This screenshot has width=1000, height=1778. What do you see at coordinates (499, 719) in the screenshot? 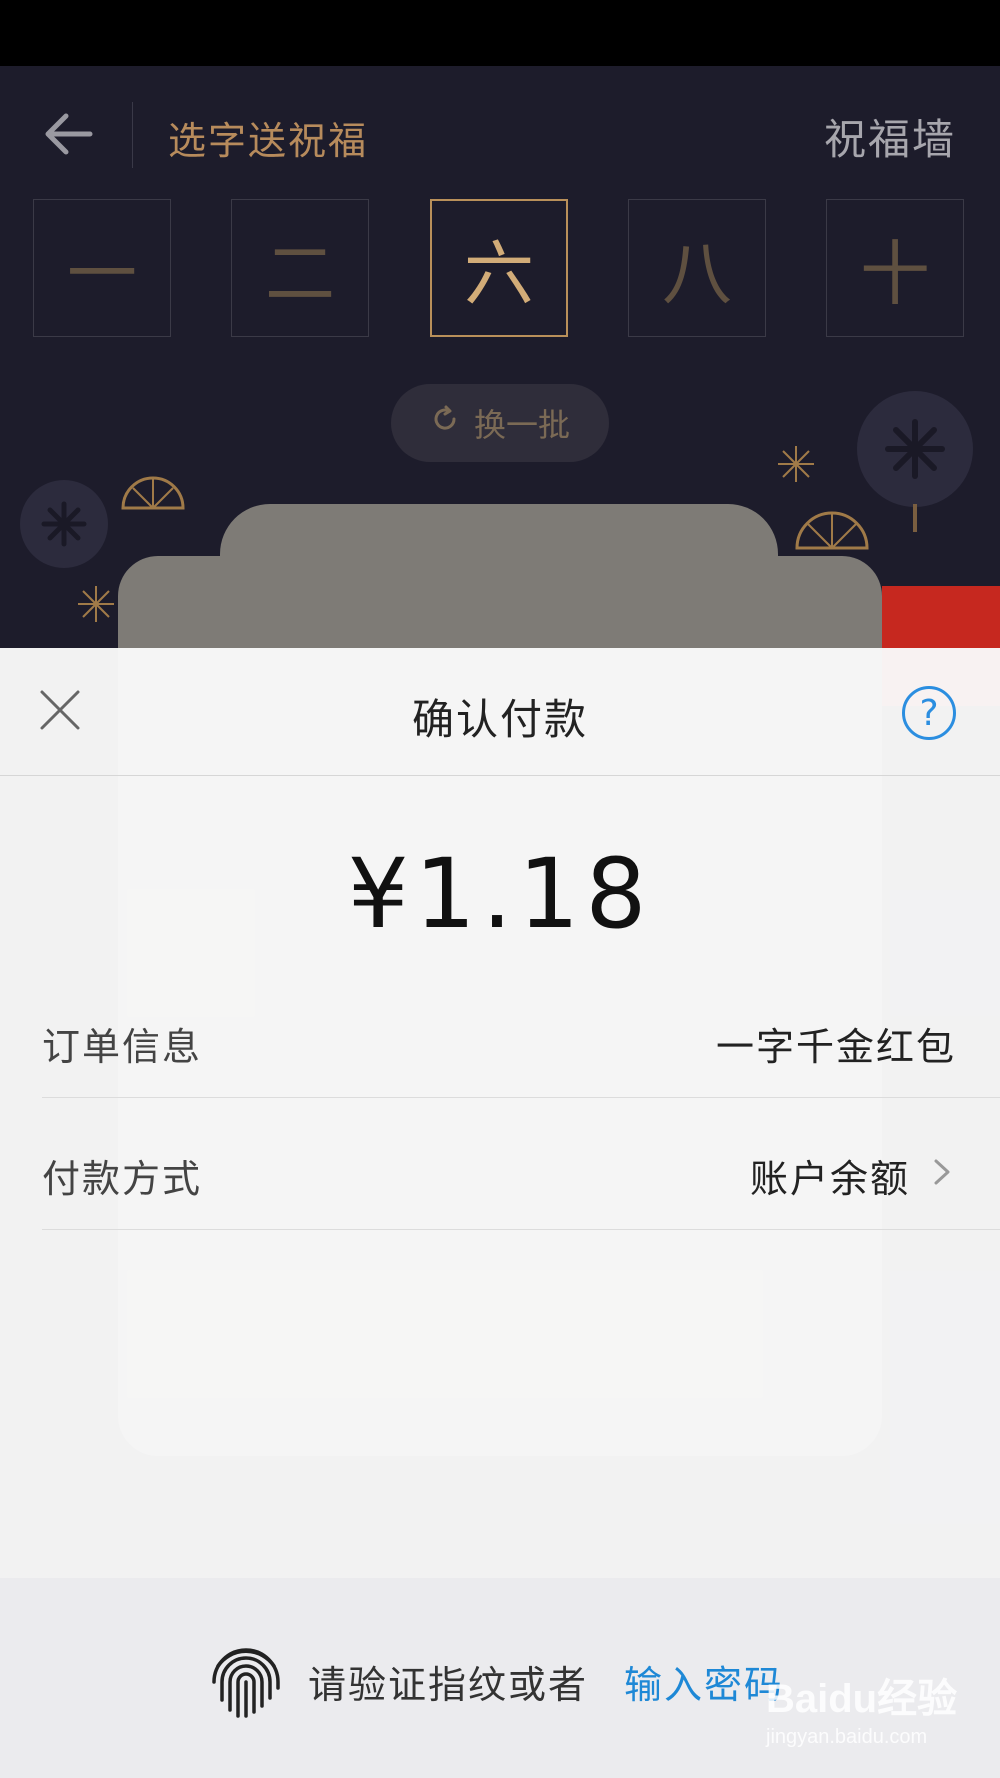
I see `sheet-title: 确认付款` at bounding box center [499, 719].